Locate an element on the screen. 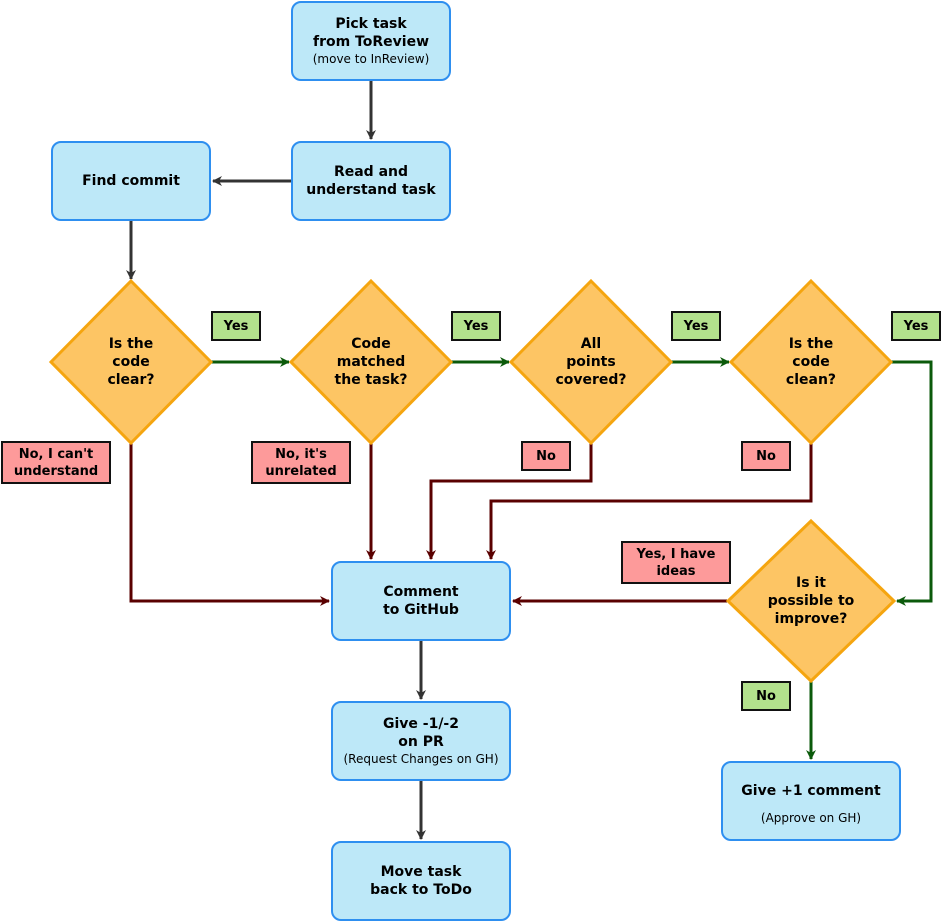 This screenshot has height=922, width=942. node-pick-task-title: Pick task from ToReview is located at coordinates (370, 33).